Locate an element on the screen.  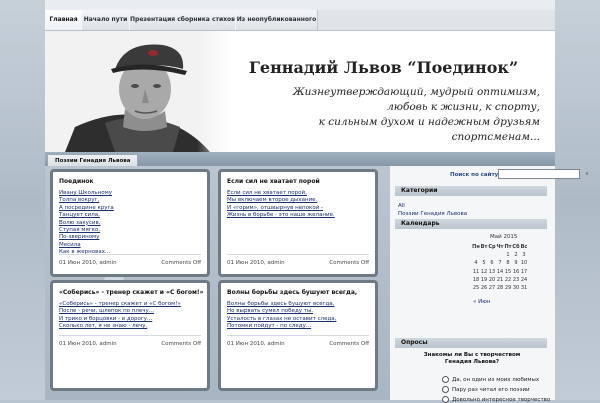
calendar-day: 29 is located at coordinates (508, 288).